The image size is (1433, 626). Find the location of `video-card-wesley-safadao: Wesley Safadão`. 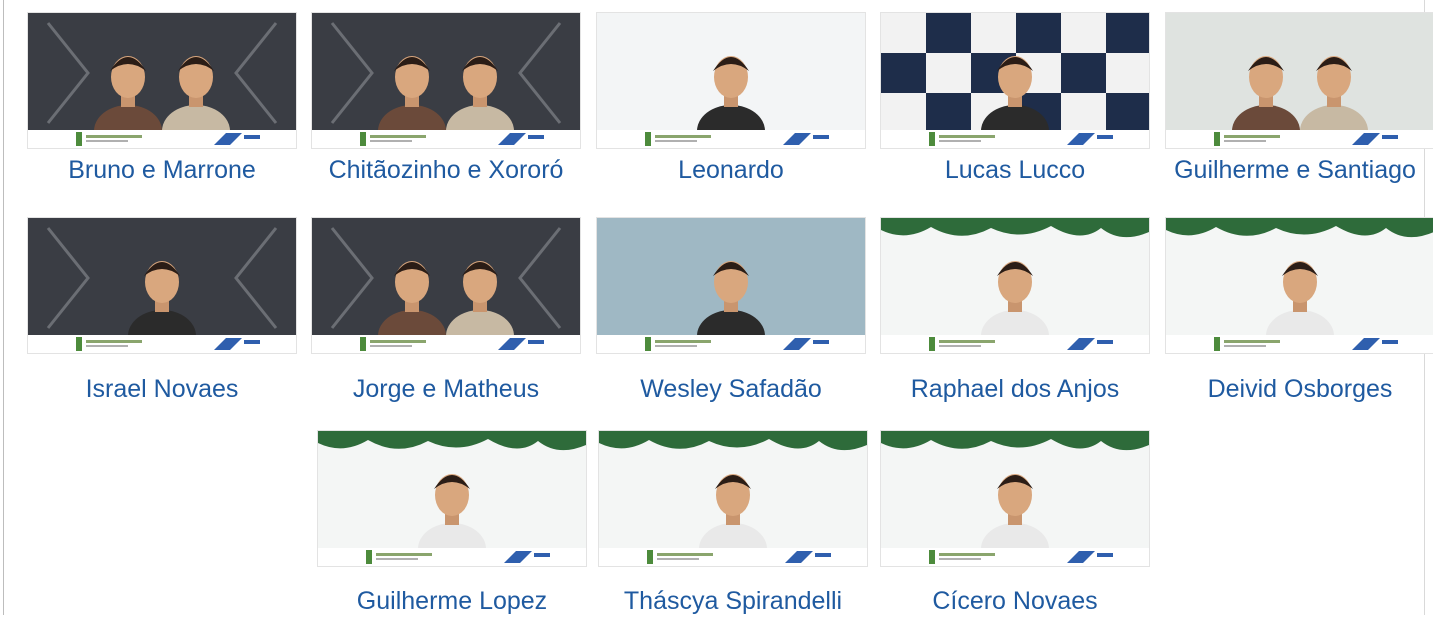

video-card-wesley-safadao: Wesley Safadão is located at coordinates (731, 315).